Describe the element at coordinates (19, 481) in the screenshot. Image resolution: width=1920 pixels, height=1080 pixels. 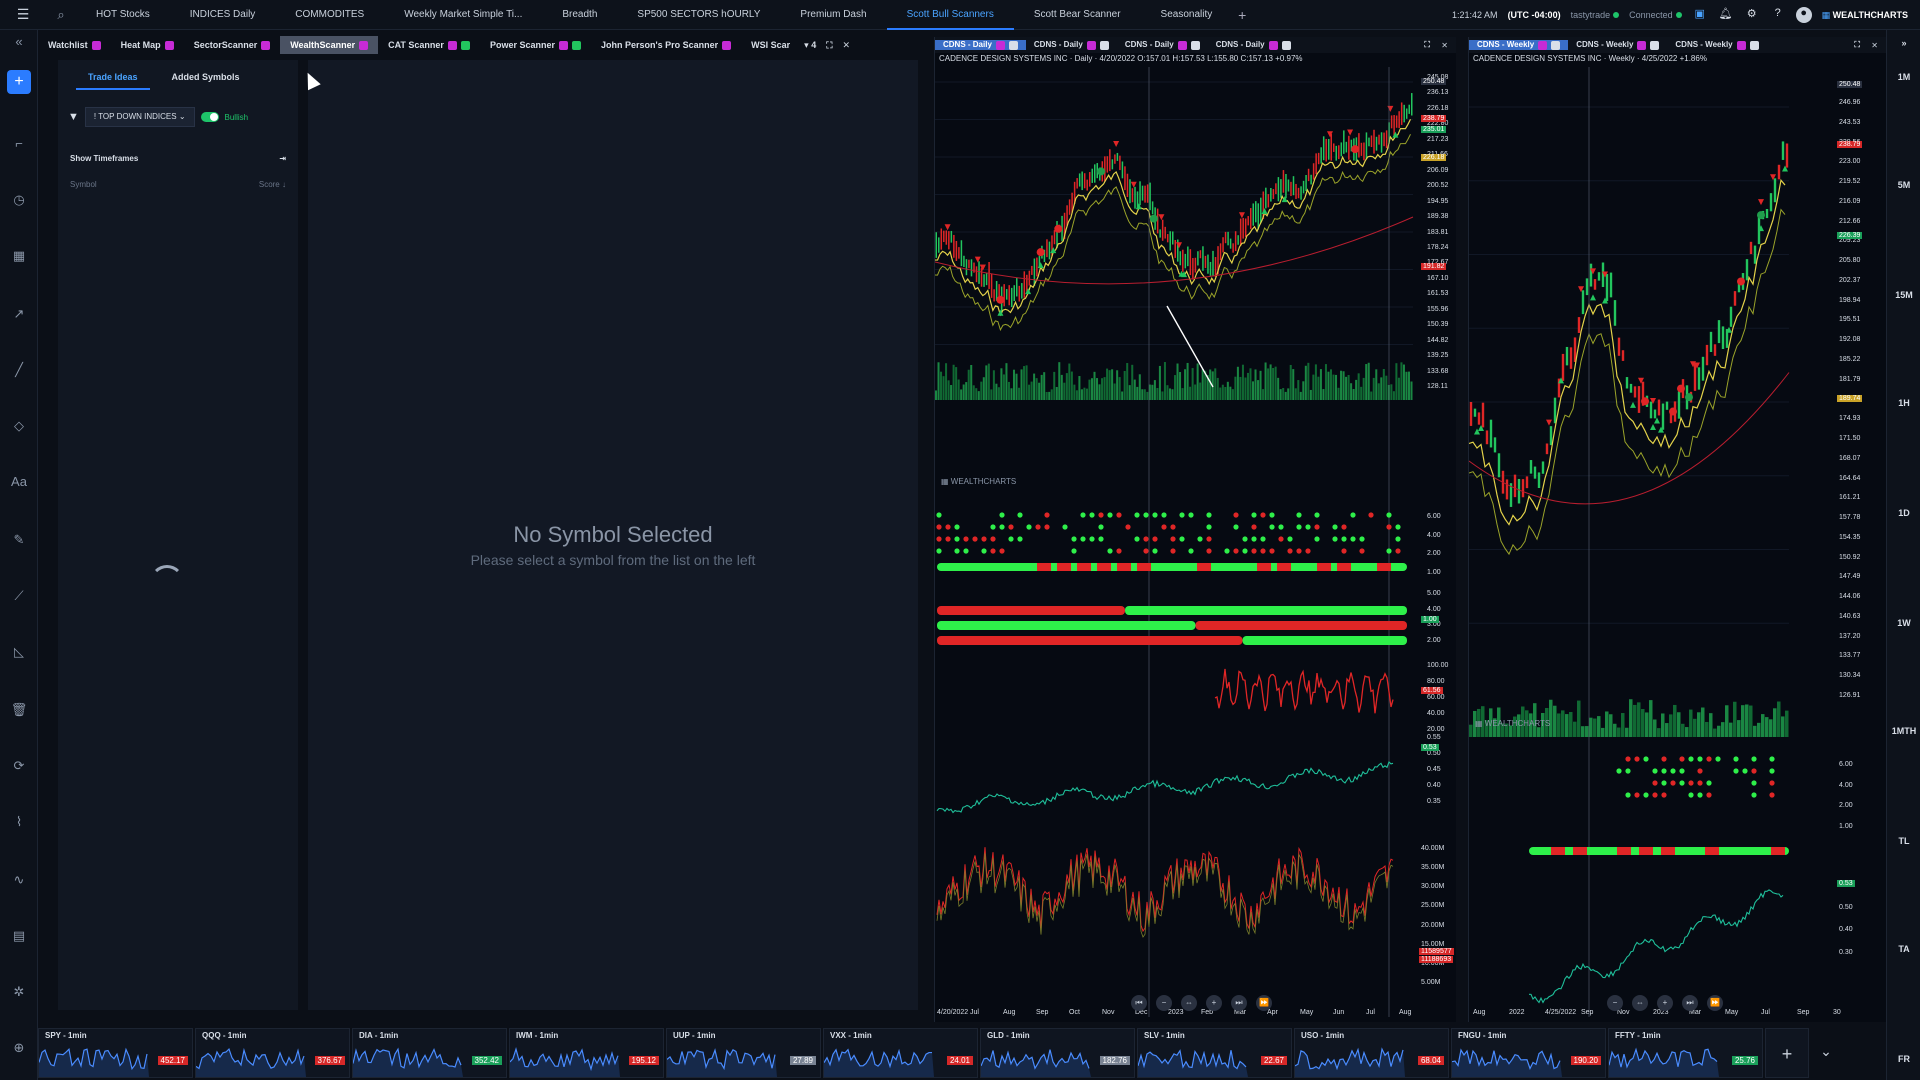
I see `text-tool-icon: Aa` at that location.